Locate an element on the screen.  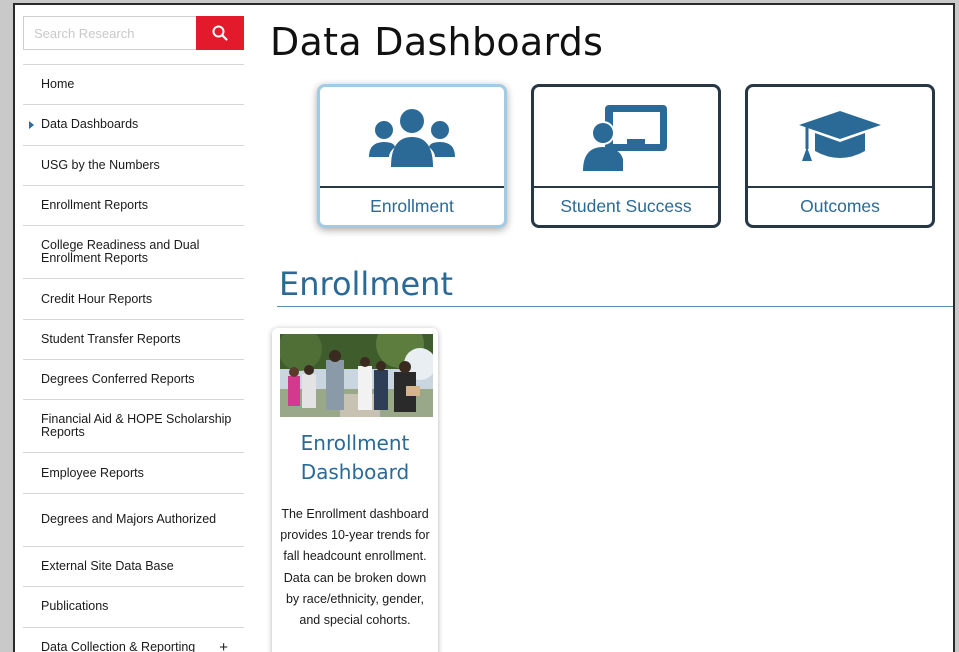
tile-label: Enrollment is located at coordinates (412, 206).